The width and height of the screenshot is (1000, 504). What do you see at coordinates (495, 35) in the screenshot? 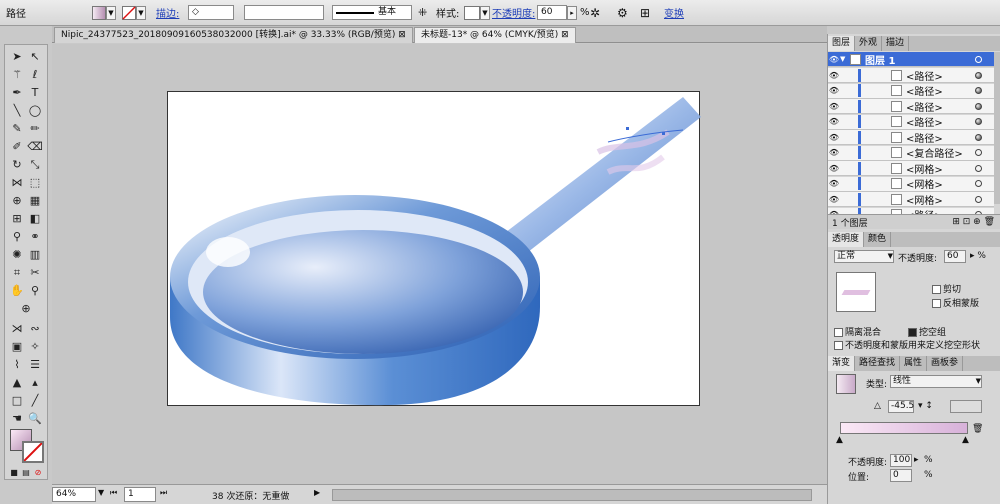
I see `tab-document-2: 未标题-13* @ 64% (CMYK/预览) ⊠` at bounding box center [495, 35].